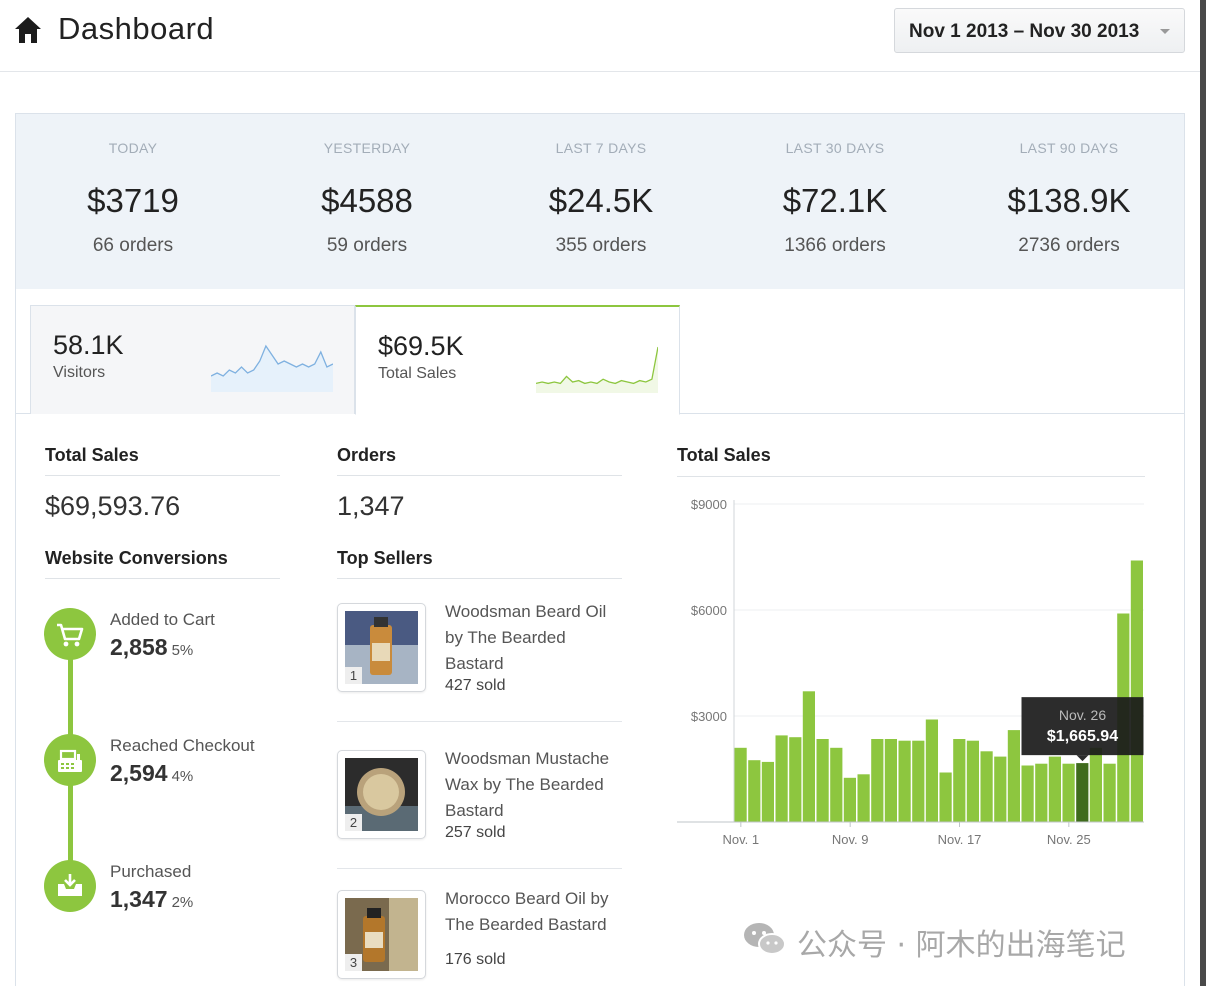  What do you see at coordinates (724, 455) in the screenshot?
I see `chart-title: Total Sales` at bounding box center [724, 455].